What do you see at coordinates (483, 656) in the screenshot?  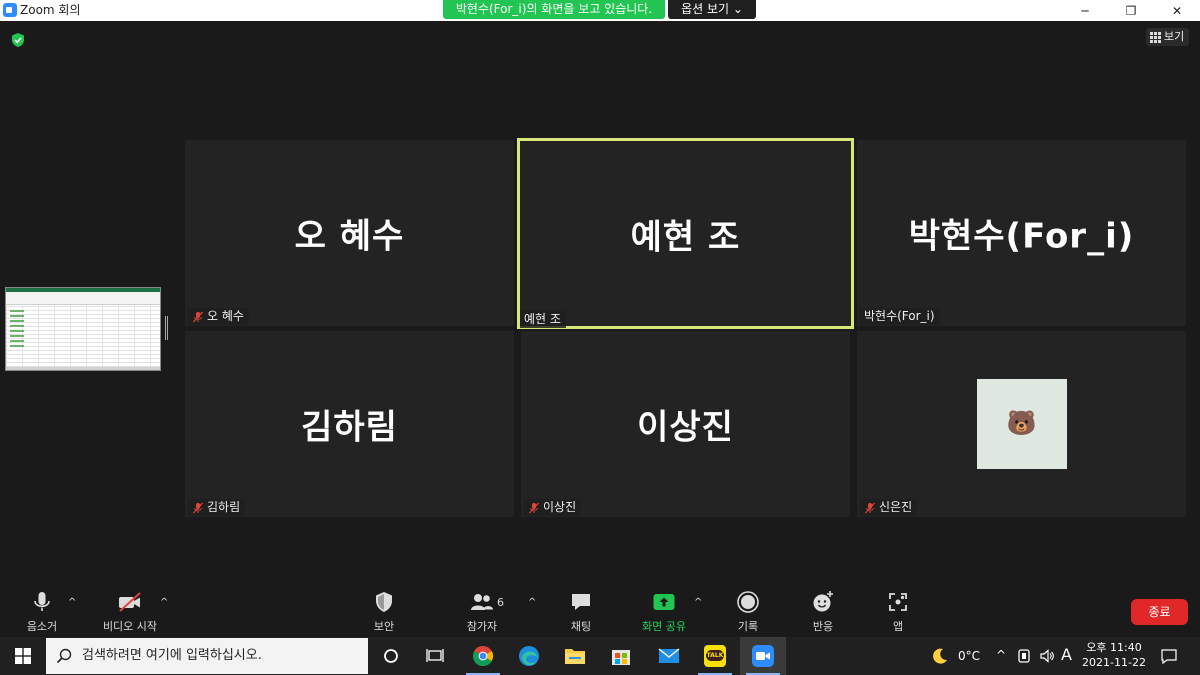 I see `chrome-taskbar-button` at bounding box center [483, 656].